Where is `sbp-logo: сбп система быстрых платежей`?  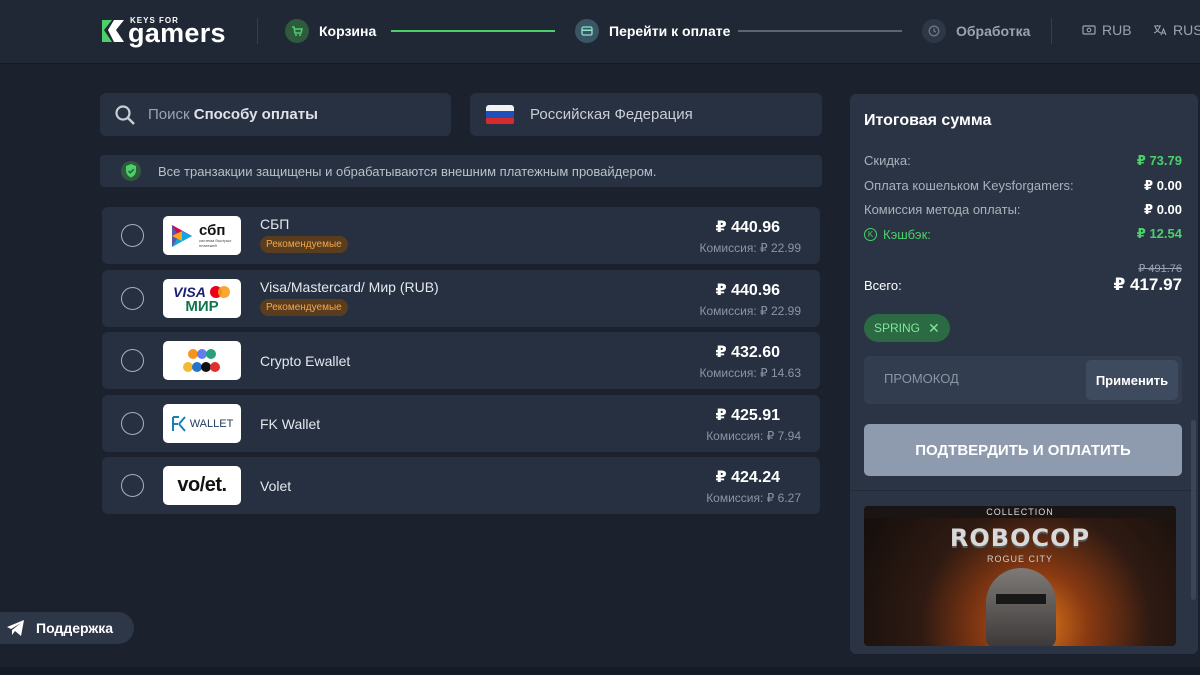 sbp-logo: сбп система быстрых платежей is located at coordinates (202, 235).